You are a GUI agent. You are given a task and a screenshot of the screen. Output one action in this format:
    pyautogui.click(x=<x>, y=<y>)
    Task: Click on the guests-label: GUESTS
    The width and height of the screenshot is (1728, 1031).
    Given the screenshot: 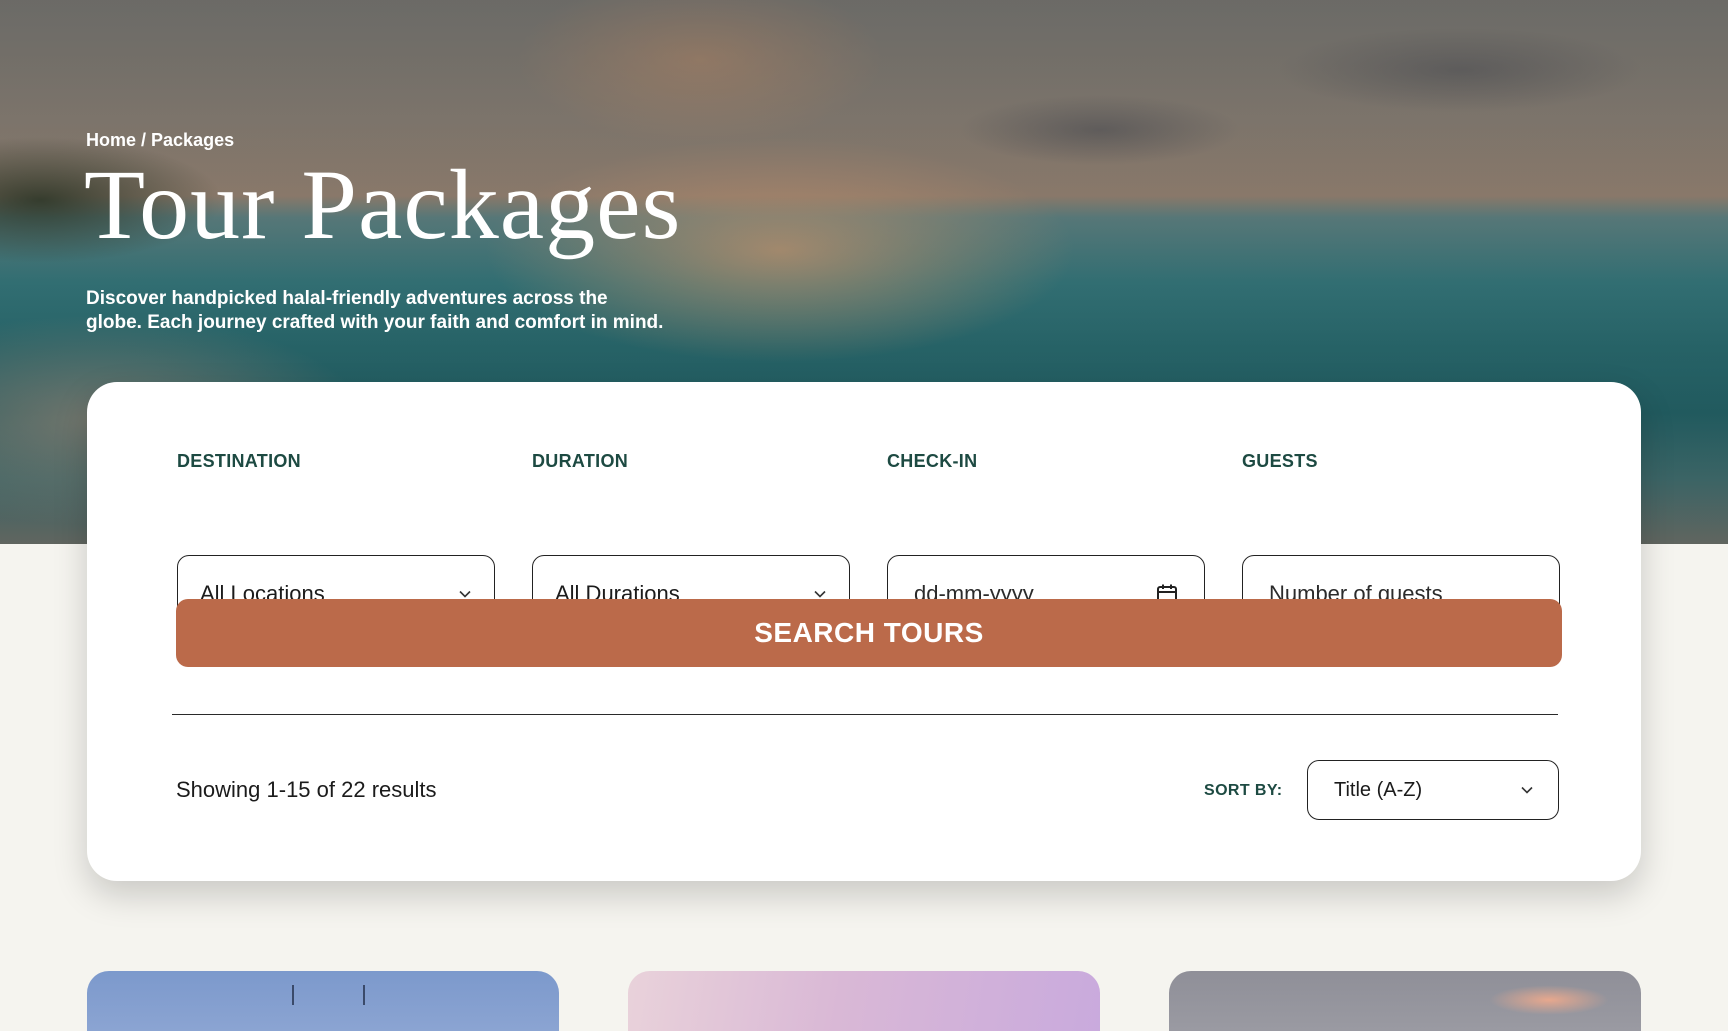 What is the action you would take?
    pyautogui.click(x=1280, y=461)
    